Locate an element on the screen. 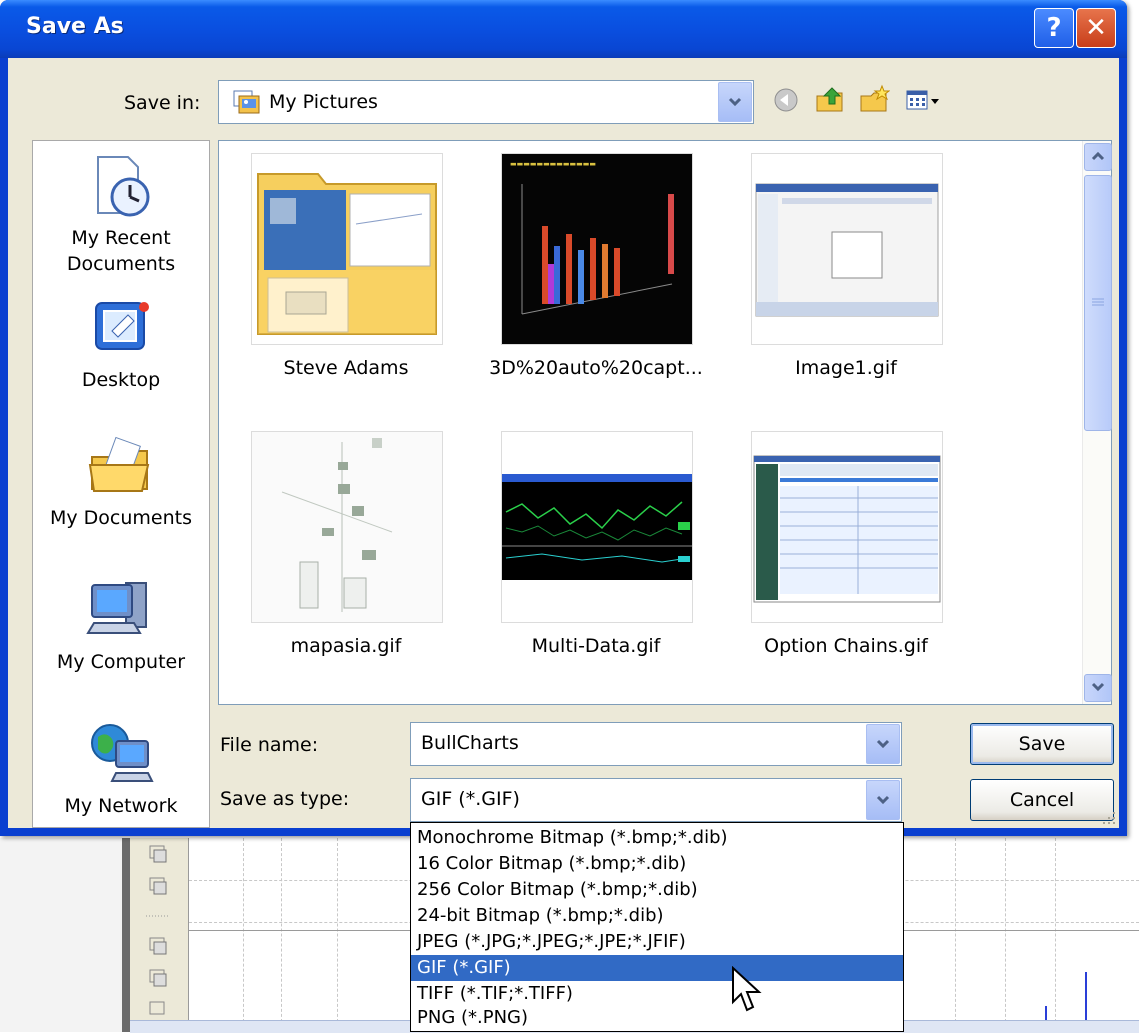 The width and height of the screenshot is (1139, 1033). scroll-thumb is located at coordinates (1098, 303).